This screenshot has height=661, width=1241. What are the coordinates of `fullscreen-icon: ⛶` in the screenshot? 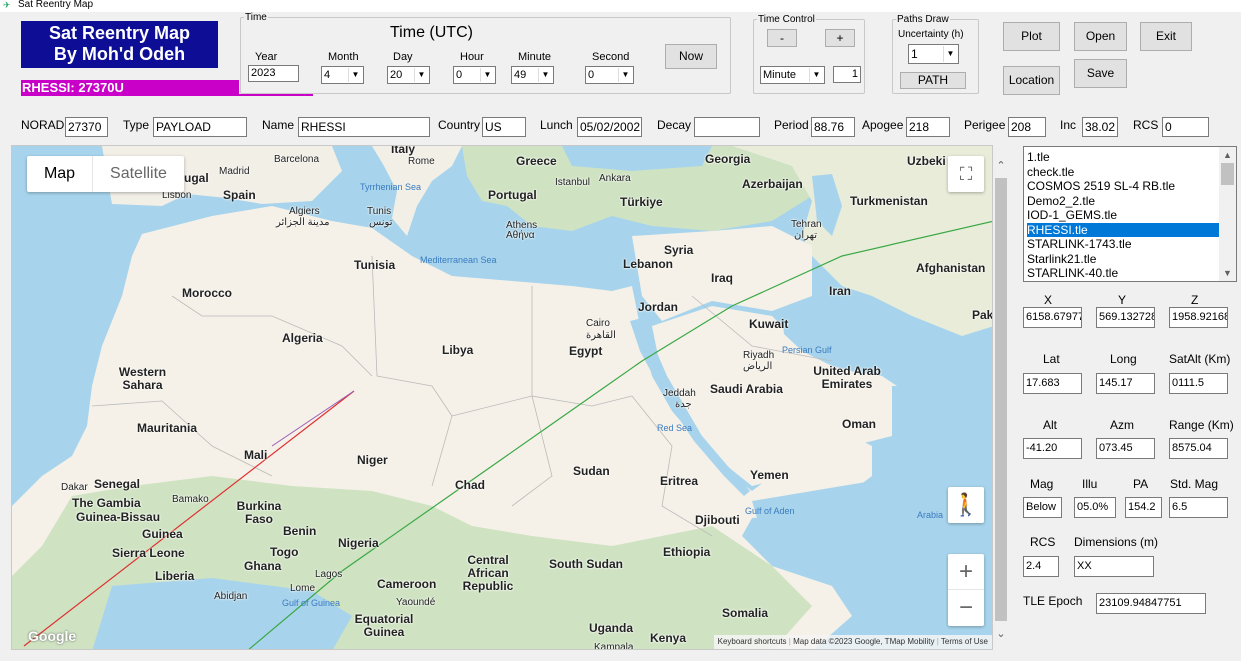 It's located at (966, 174).